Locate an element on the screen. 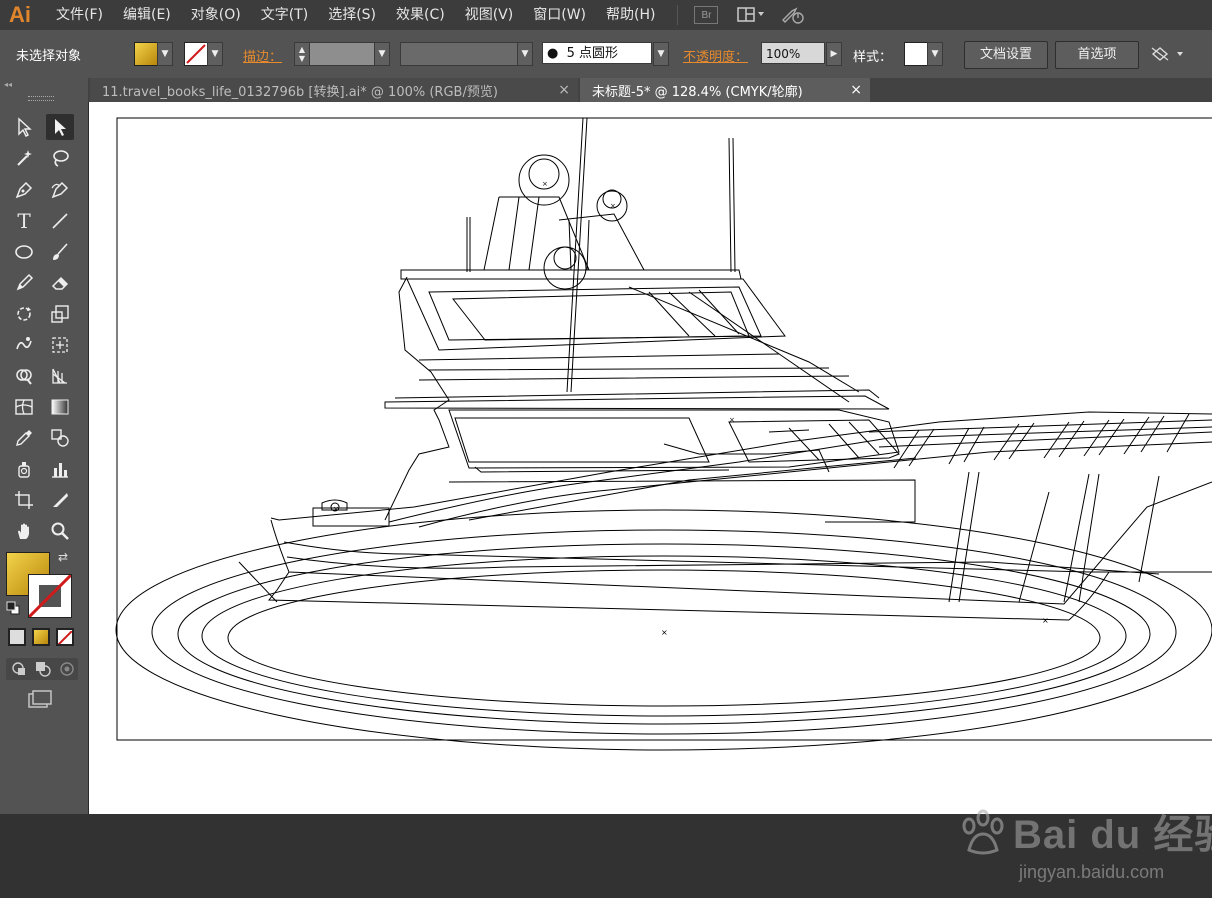  layout-grid-icon is located at coordinates (751, 14).